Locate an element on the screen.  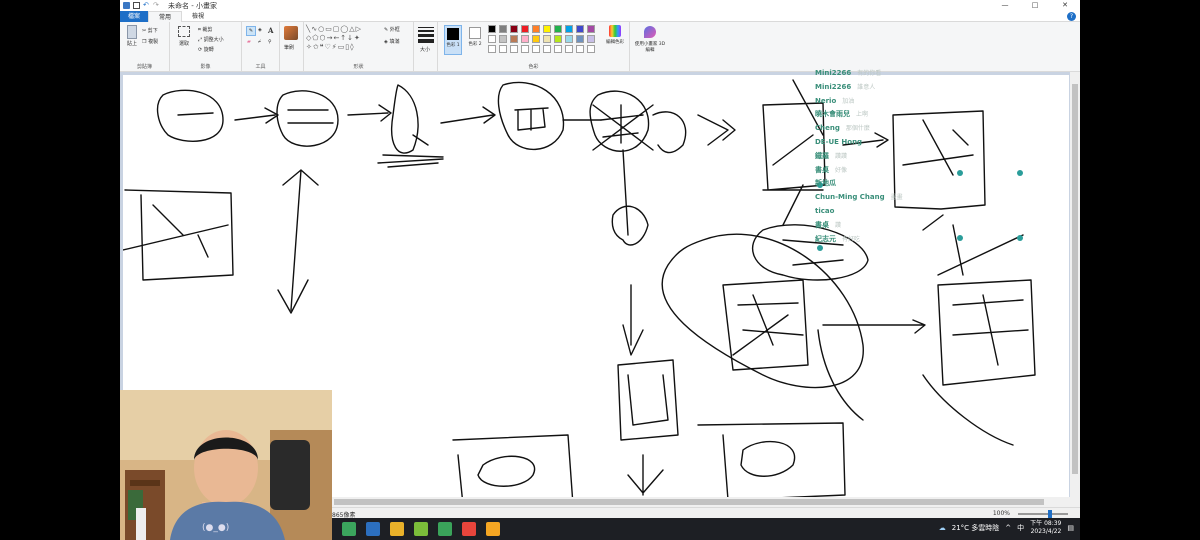
tab-file: 檔案 is located at coordinates (134, 16).